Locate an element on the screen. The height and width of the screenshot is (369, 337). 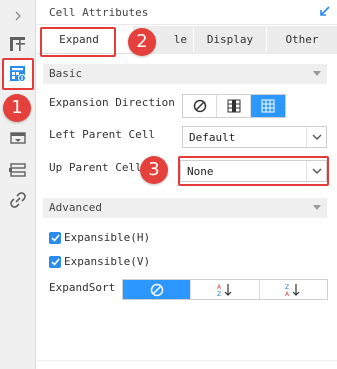
expandable-v-label: Expansible(V) is located at coordinates (107, 261).